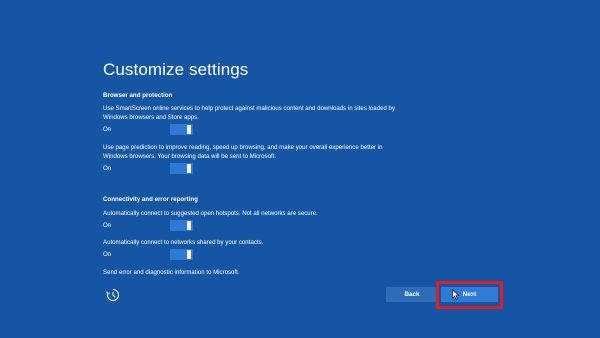  I want to click on shared-networks-toggle-row: On, so click(163, 255).